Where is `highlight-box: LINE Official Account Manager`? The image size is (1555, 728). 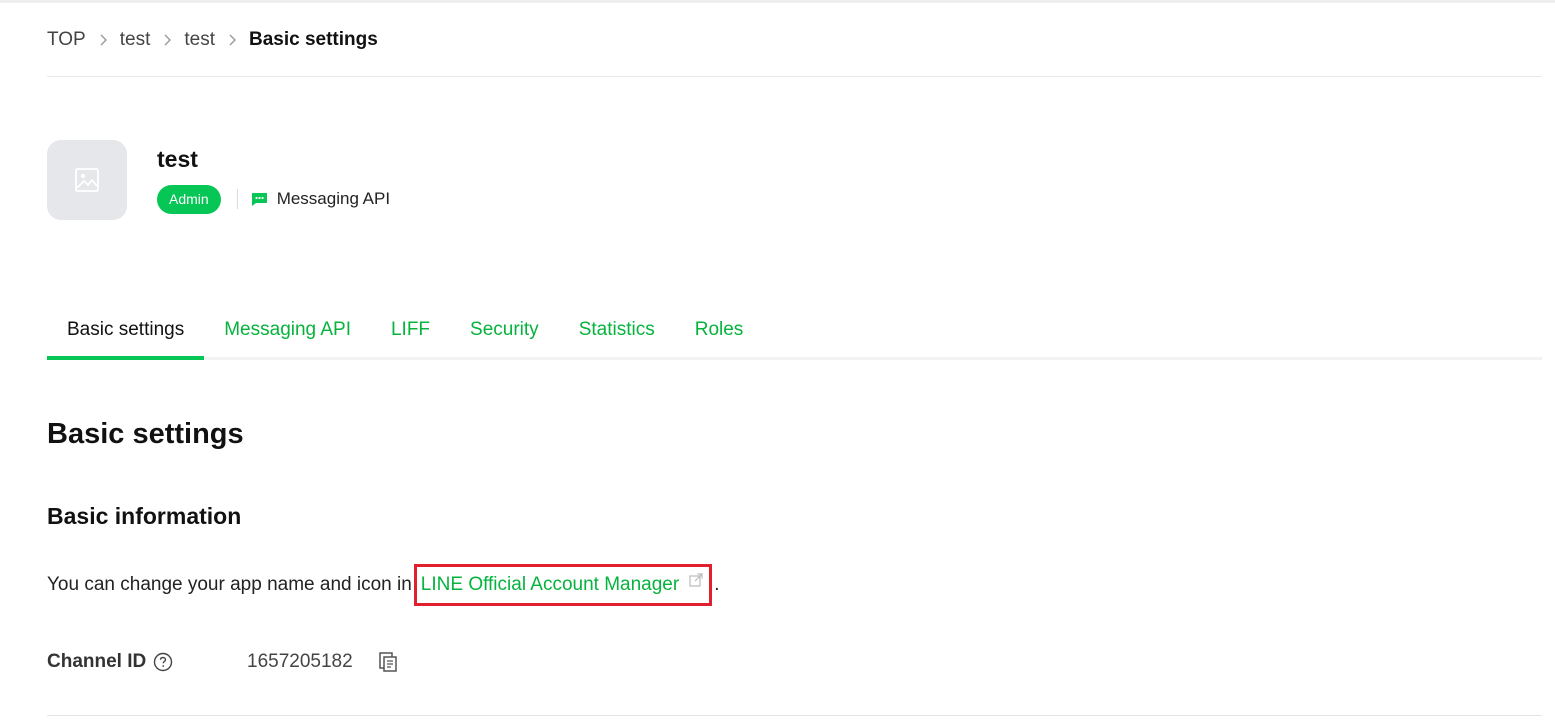 highlight-box: LINE Official Account Manager is located at coordinates (563, 585).